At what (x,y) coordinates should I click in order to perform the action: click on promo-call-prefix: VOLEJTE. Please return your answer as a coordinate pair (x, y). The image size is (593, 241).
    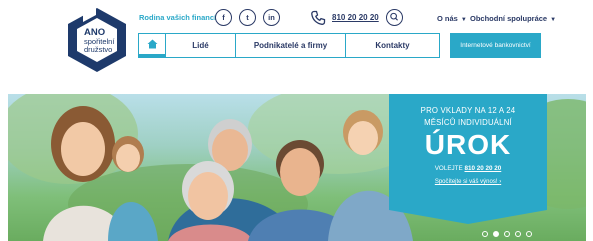
    Looking at the image, I should click on (448, 168).